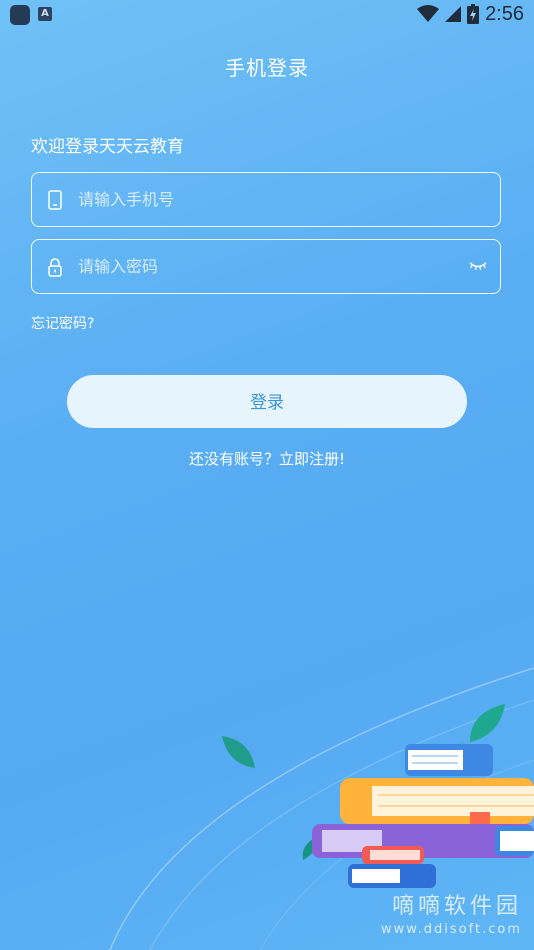 The image size is (534, 950). Describe the element at coordinates (473, 14) in the screenshot. I see `battery-icon` at that location.